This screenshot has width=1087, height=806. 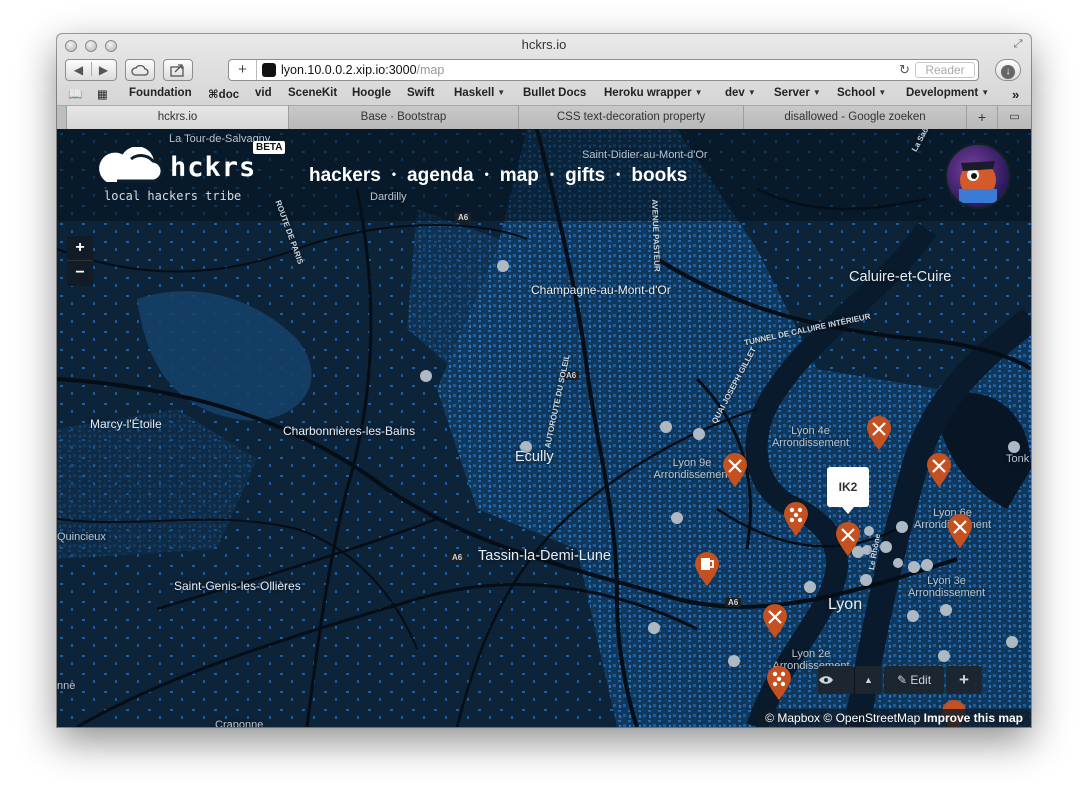 I want to click on back-arrow-icon: ◀, so click(x=78, y=70).